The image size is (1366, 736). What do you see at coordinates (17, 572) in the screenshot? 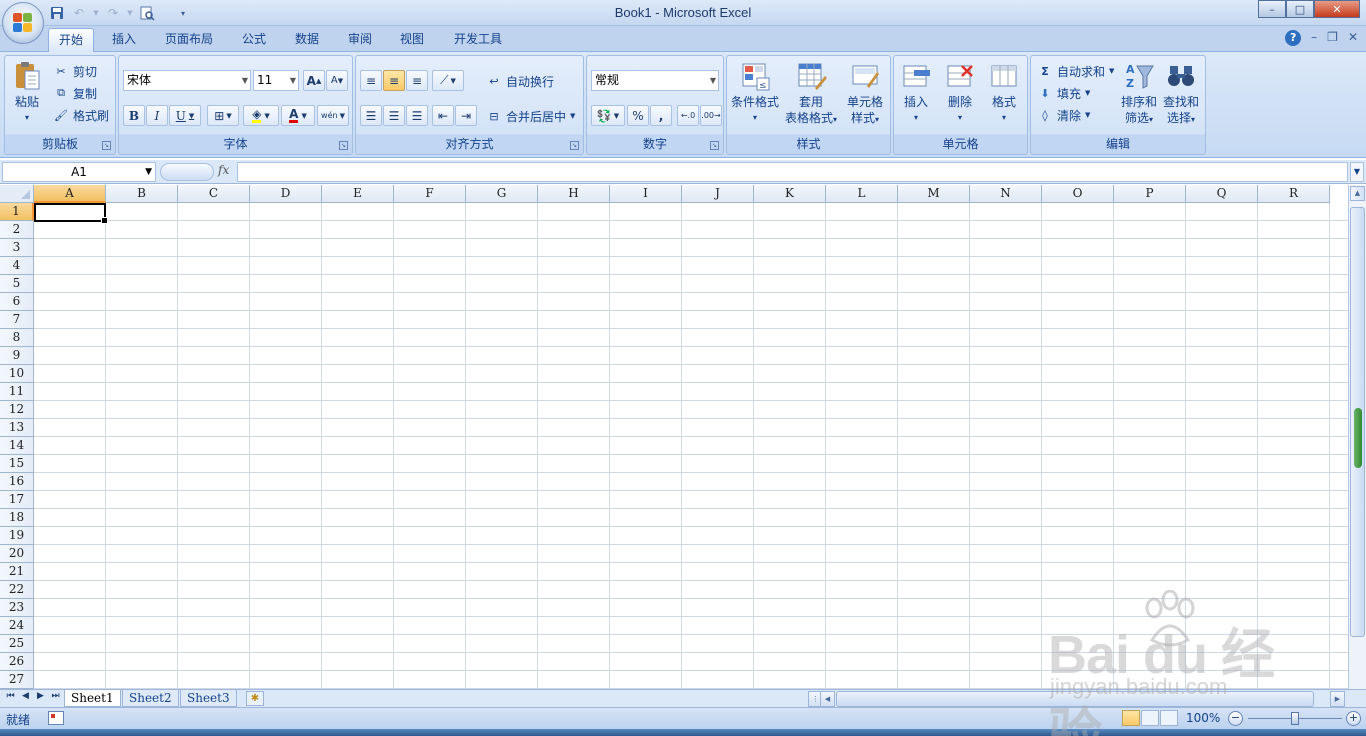
I see `row-header-21: 21` at bounding box center [17, 572].